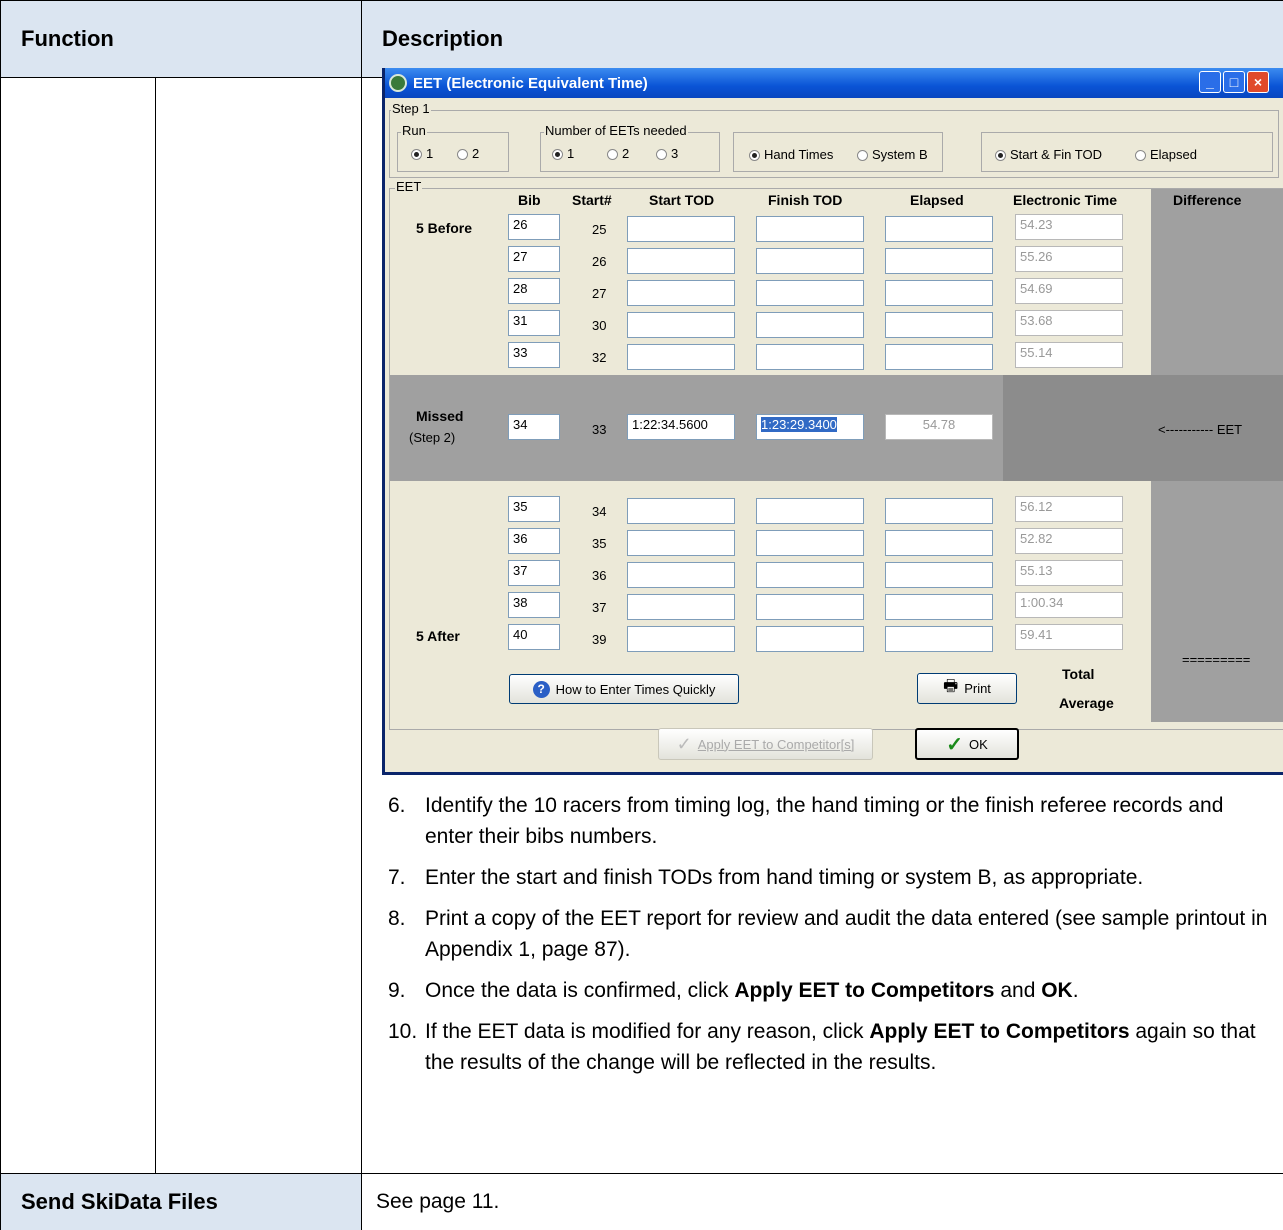  What do you see at coordinates (534, 541) in the screenshot?
I see `bib-input: 36` at bounding box center [534, 541].